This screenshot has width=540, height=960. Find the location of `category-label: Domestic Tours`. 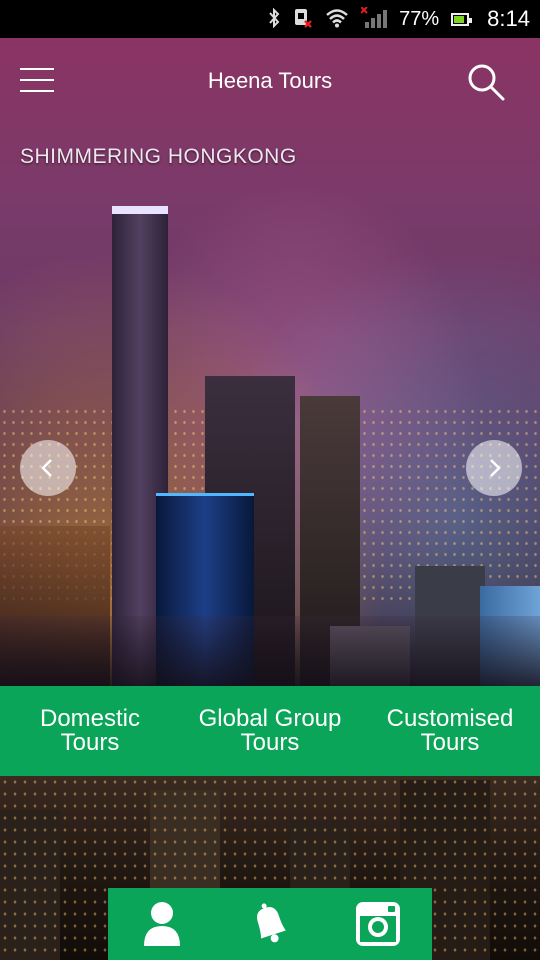

category-label: Domestic Tours is located at coordinates (90, 731).